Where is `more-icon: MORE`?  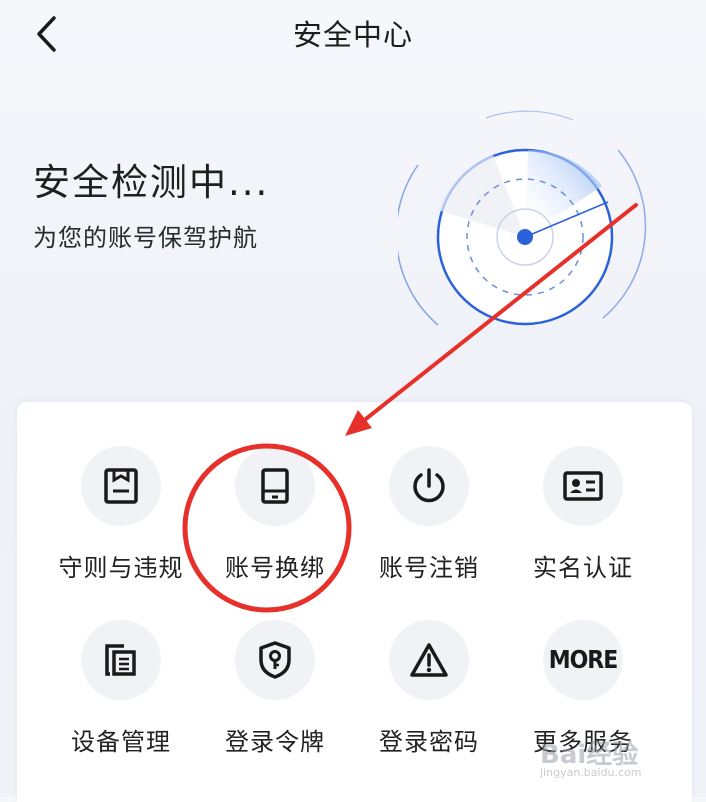
more-icon: MORE is located at coordinates (583, 660).